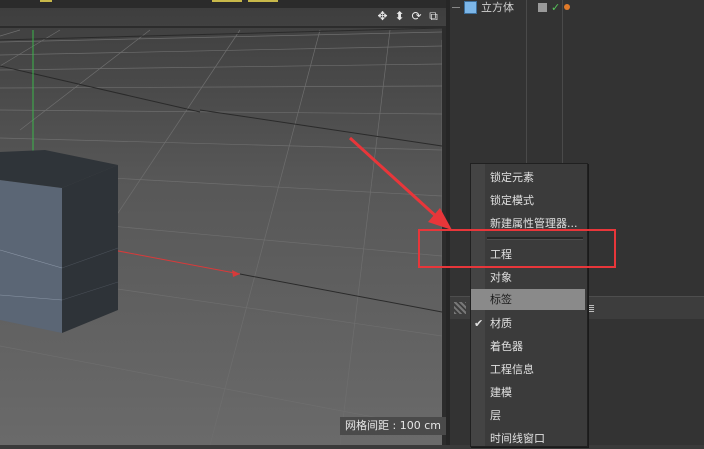 This screenshot has width=704, height=449. What do you see at coordinates (460, 308) in the screenshot?
I see `grip-icon` at bounding box center [460, 308].